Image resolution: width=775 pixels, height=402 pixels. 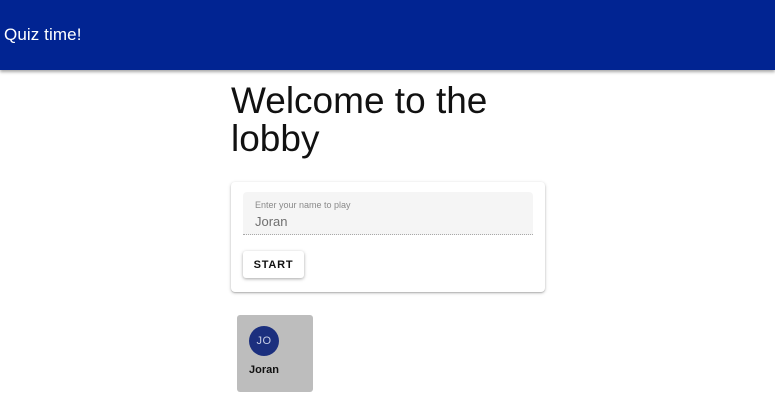 What do you see at coordinates (264, 370) in the screenshot?
I see `player-name: Joran` at bounding box center [264, 370].